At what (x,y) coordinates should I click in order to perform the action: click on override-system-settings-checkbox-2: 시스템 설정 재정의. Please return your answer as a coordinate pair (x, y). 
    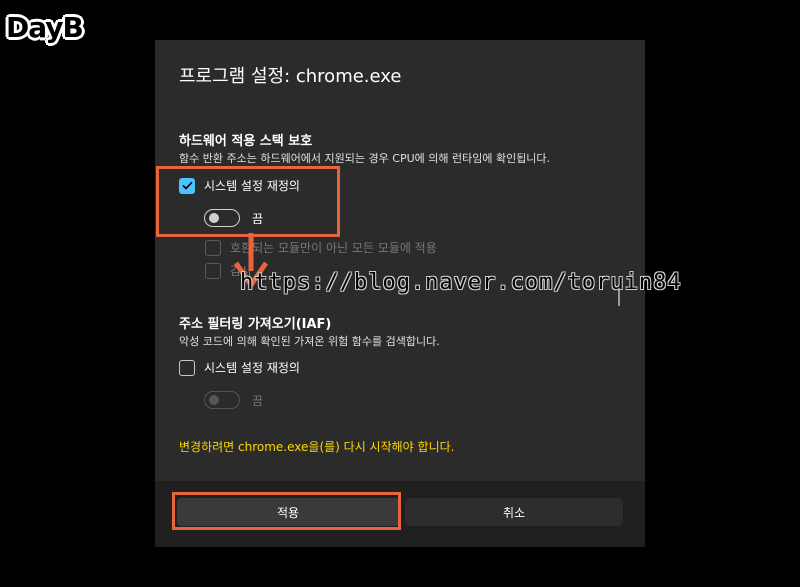
    Looking at the image, I should click on (239, 367).